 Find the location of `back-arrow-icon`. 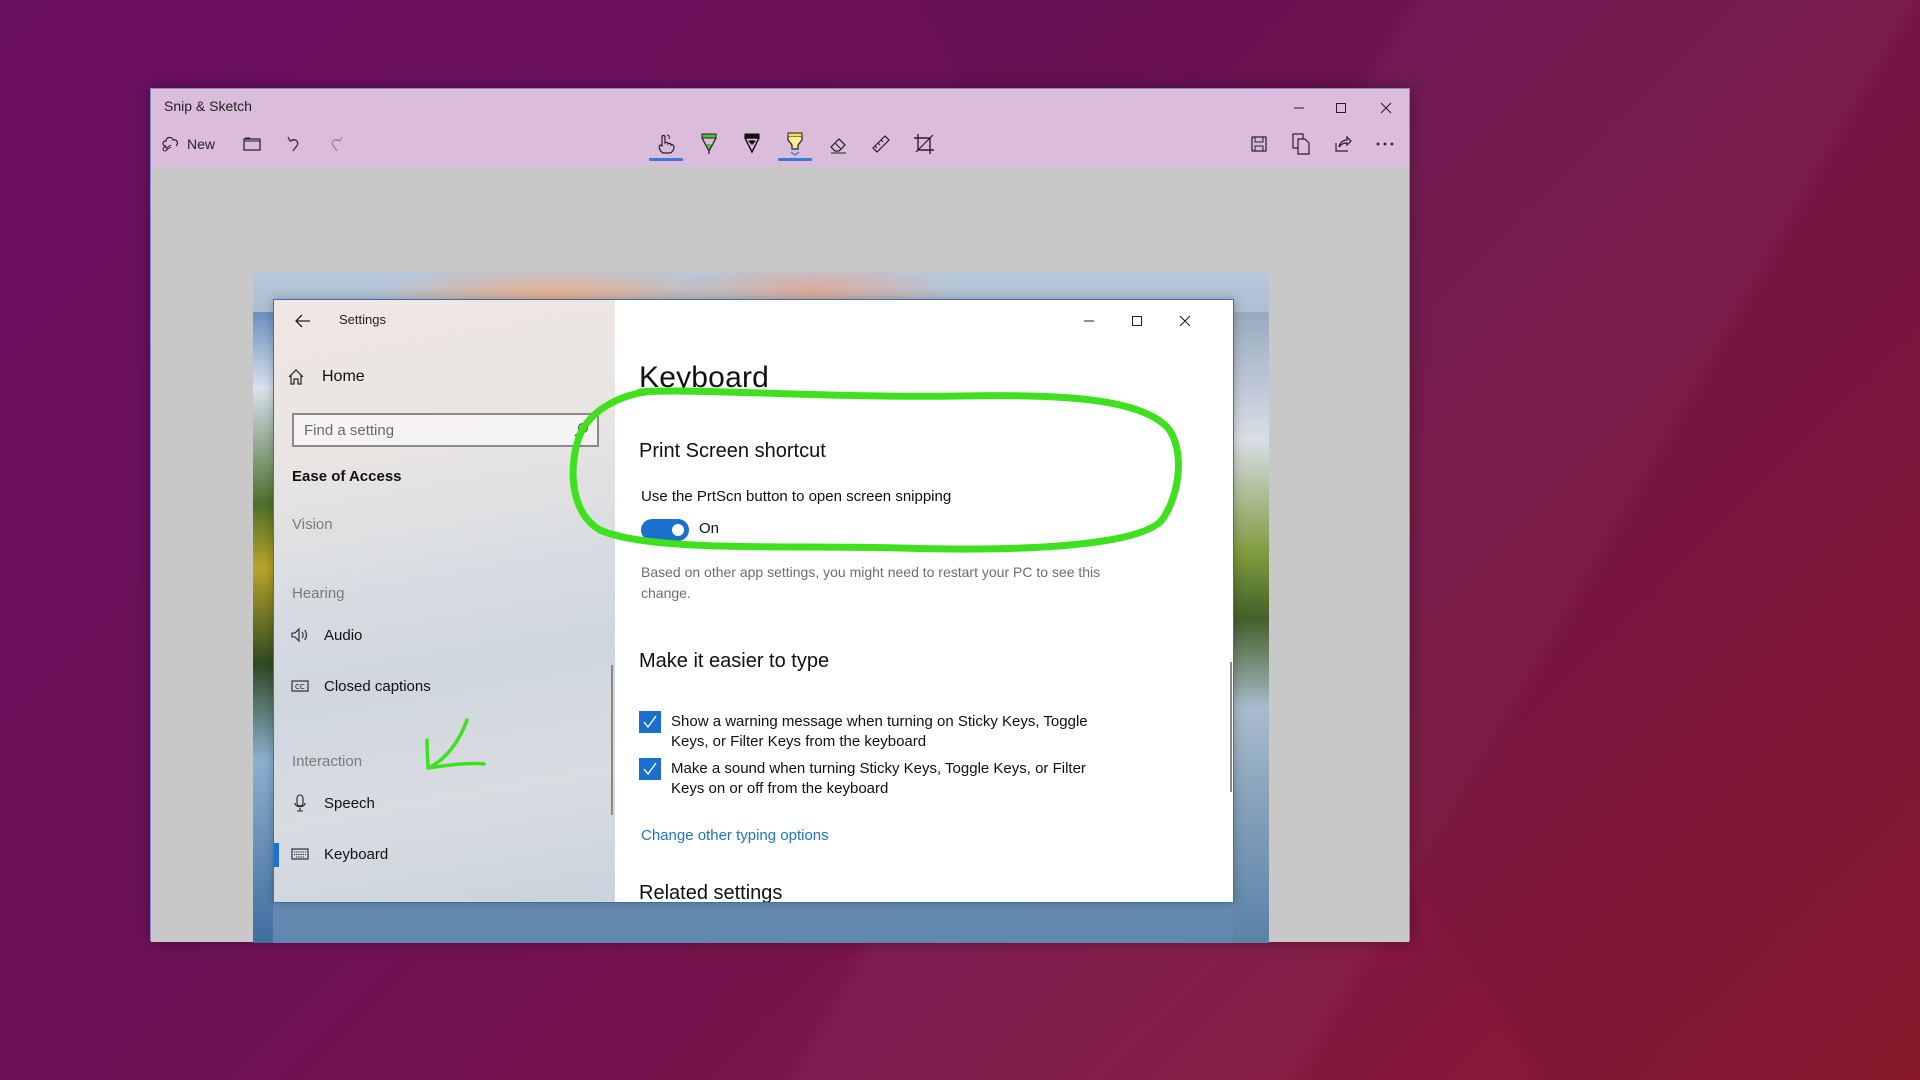

back-arrow-icon is located at coordinates (302, 321).